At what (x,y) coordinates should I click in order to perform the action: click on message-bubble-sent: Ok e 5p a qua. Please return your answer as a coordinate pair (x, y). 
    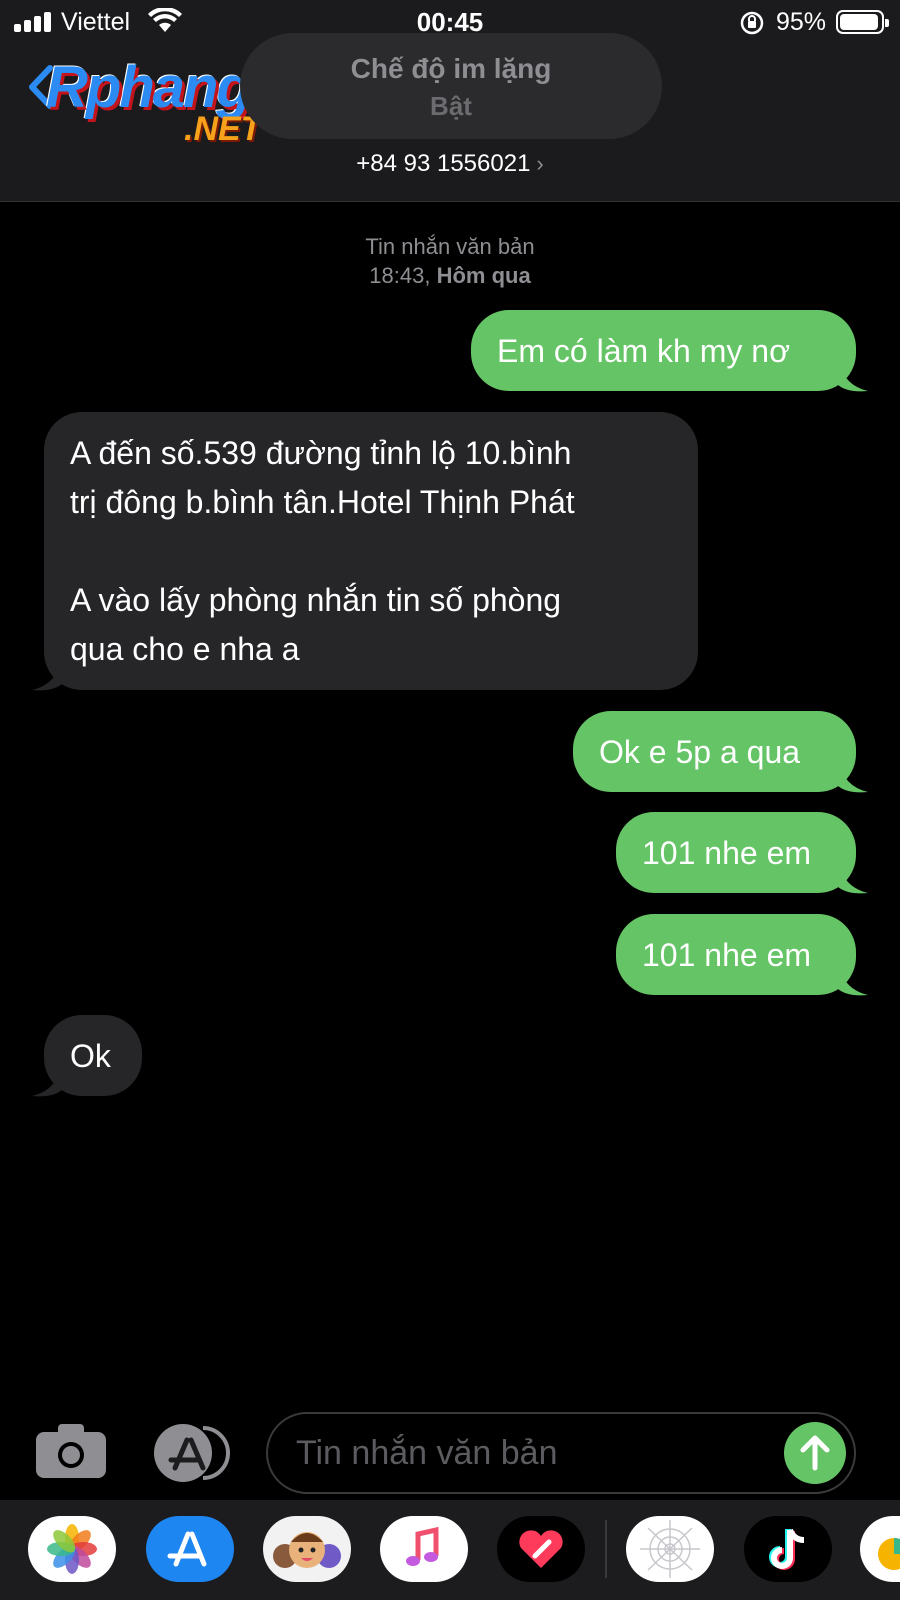
    Looking at the image, I should click on (714, 751).